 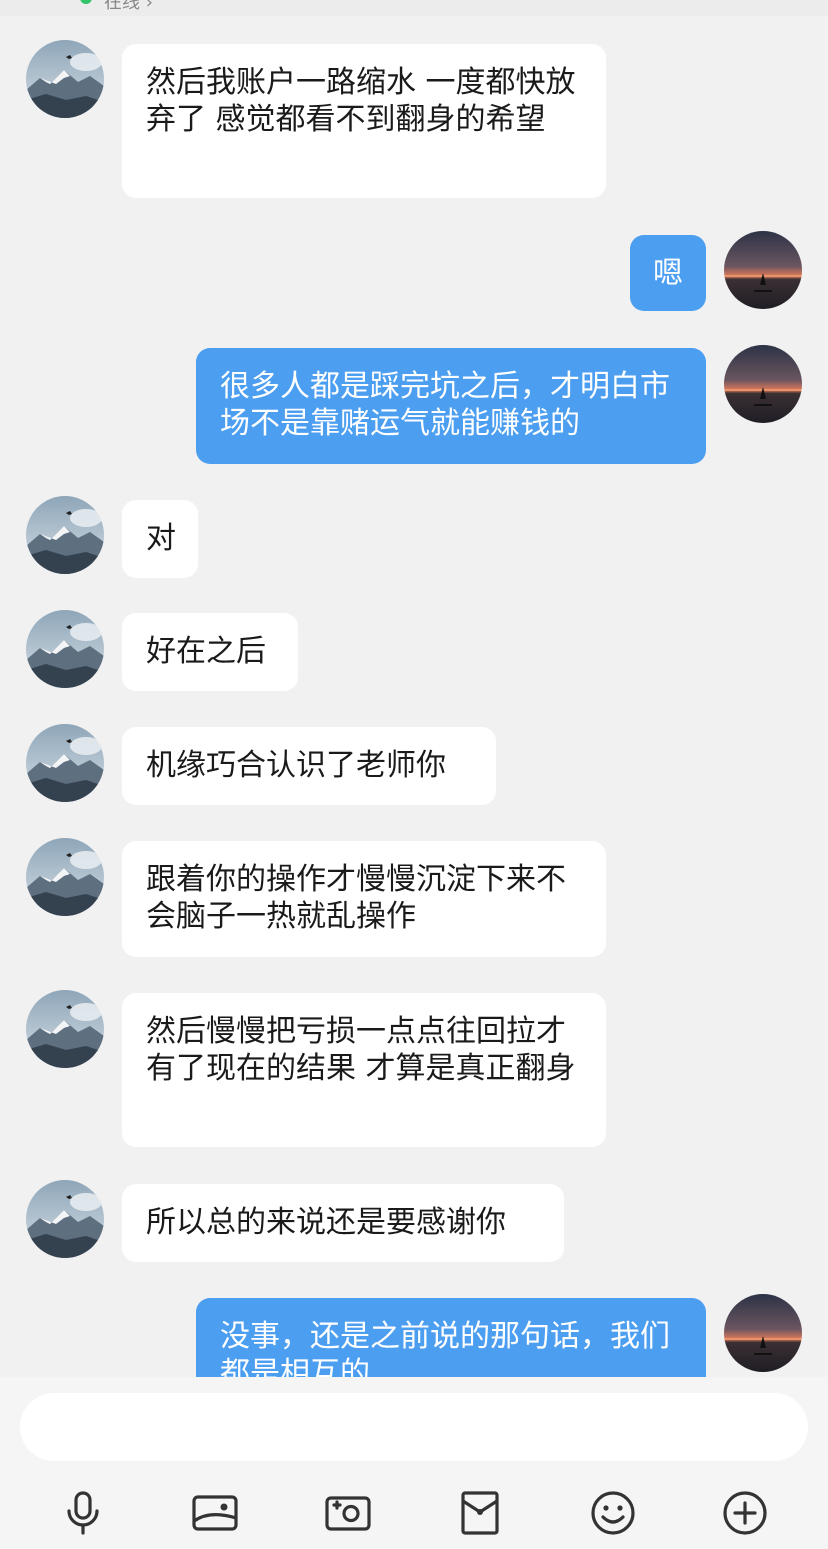 I want to click on red-packet-icon, so click(x=480, y=1513).